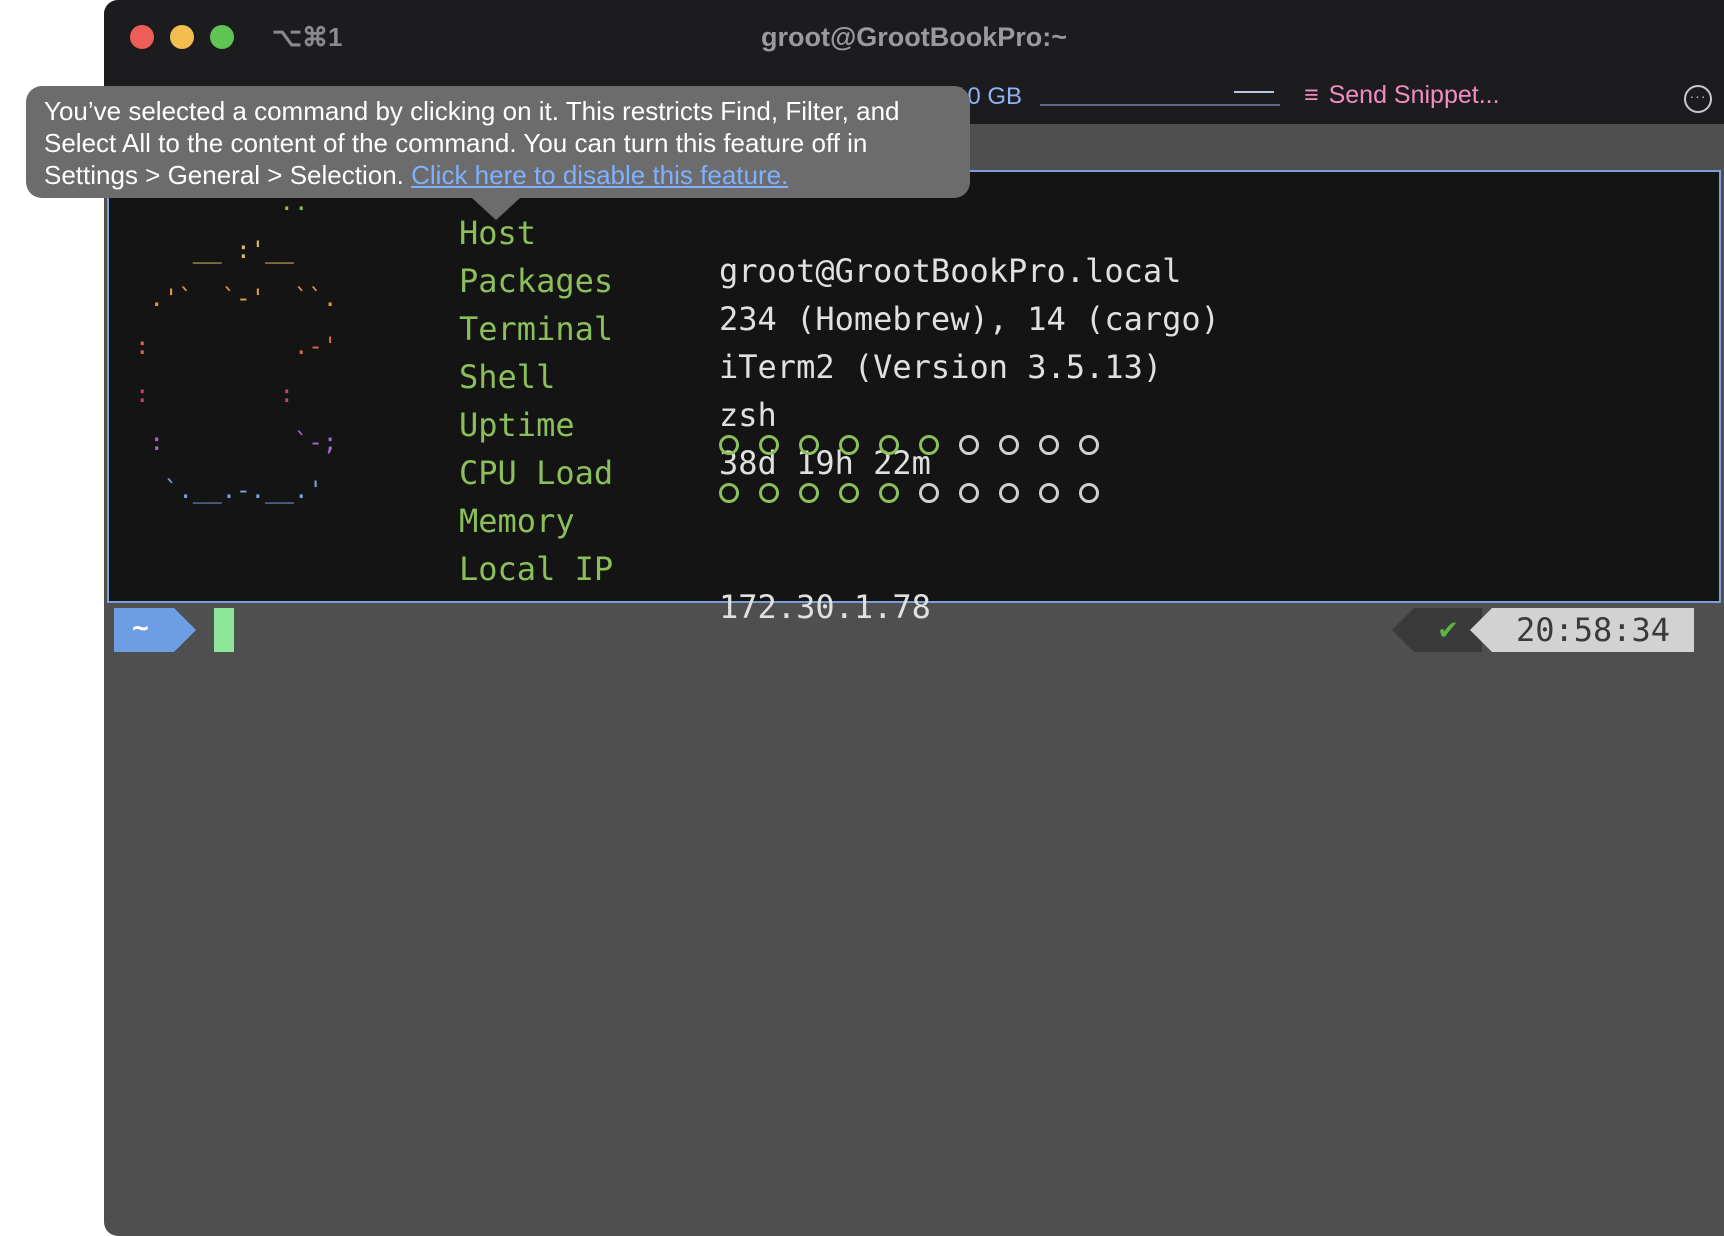  What do you see at coordinates (214, 394) in the screenshot?
I see `logo-line: : :` at bounding box center [214, 394].